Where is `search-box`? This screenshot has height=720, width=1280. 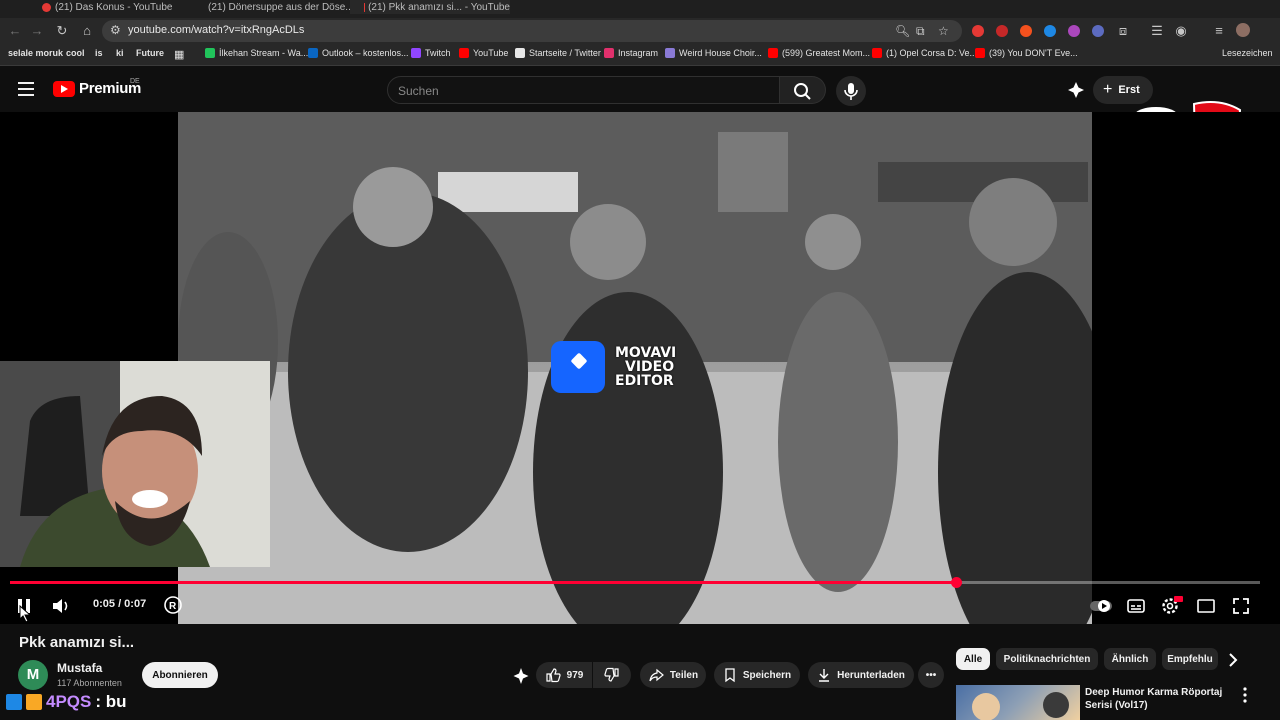
search-box is located at coordinates (583, 90).